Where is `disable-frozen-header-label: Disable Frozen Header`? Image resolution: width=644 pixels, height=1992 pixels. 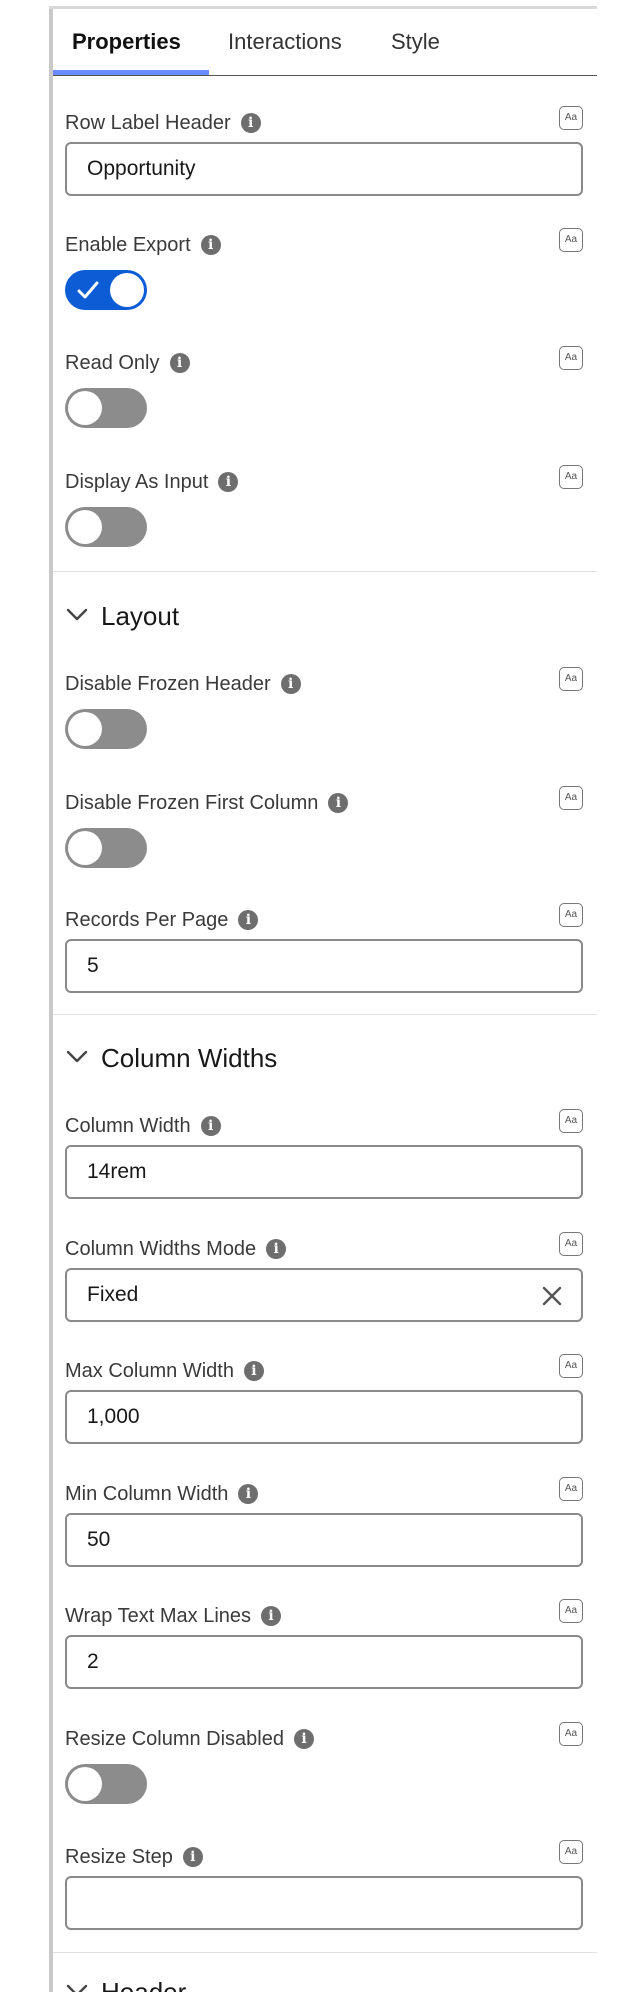
disable-frozen-header-label: Disable Frozen Header is located at coordinates (168, 684).